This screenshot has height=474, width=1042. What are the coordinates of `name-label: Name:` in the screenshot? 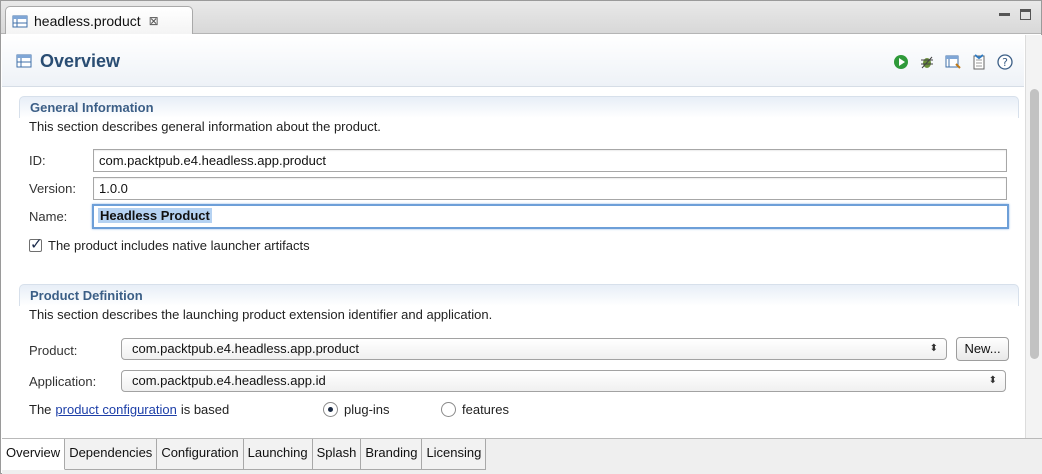 It's located at (48, 216).